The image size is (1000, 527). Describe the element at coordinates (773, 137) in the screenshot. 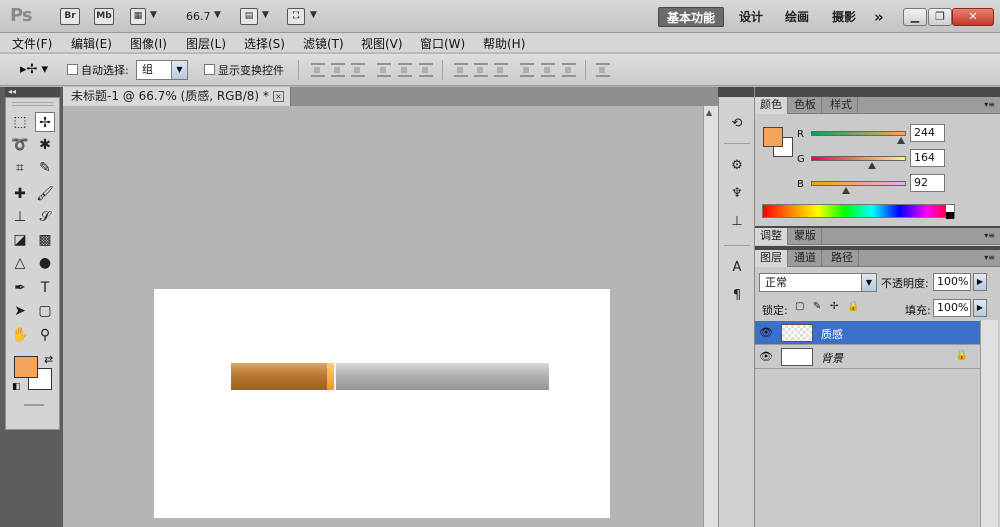

I see `color-panel-foreground-swatch` at that location.